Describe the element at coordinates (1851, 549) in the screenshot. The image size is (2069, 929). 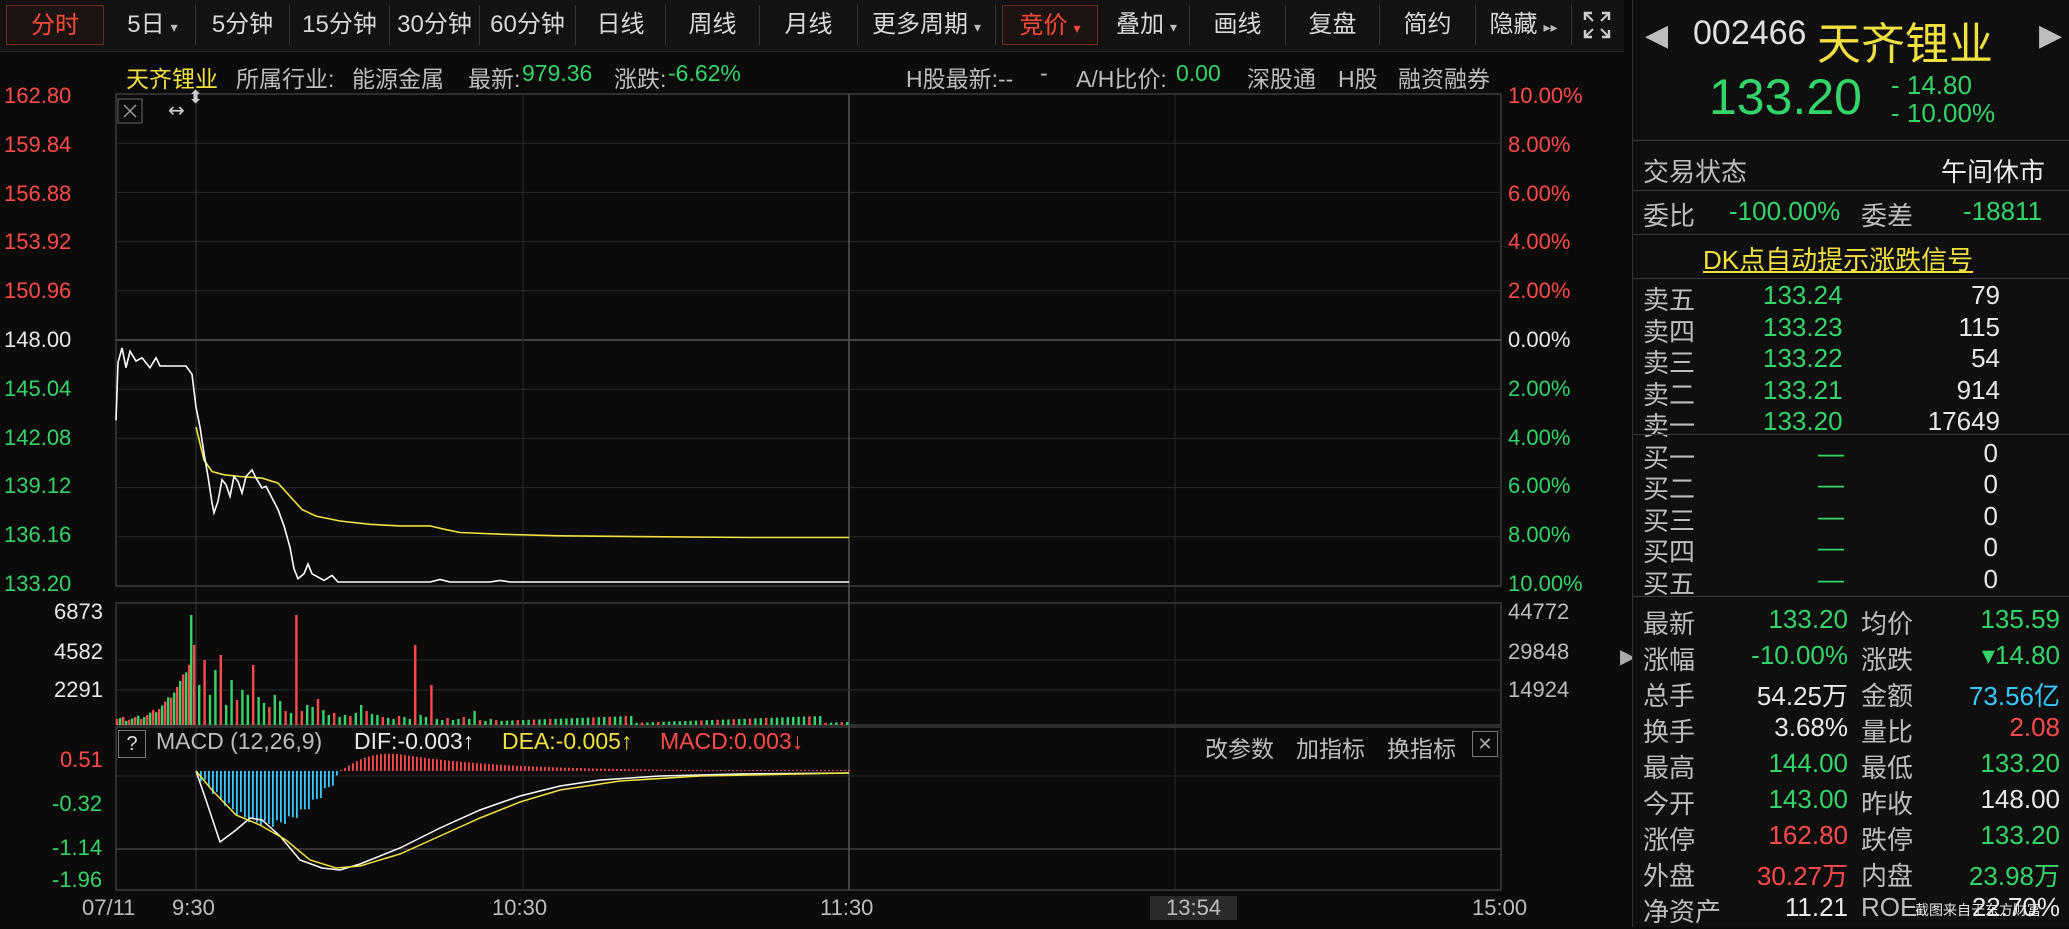
I see `bid-row: 买四 —0` at that location.